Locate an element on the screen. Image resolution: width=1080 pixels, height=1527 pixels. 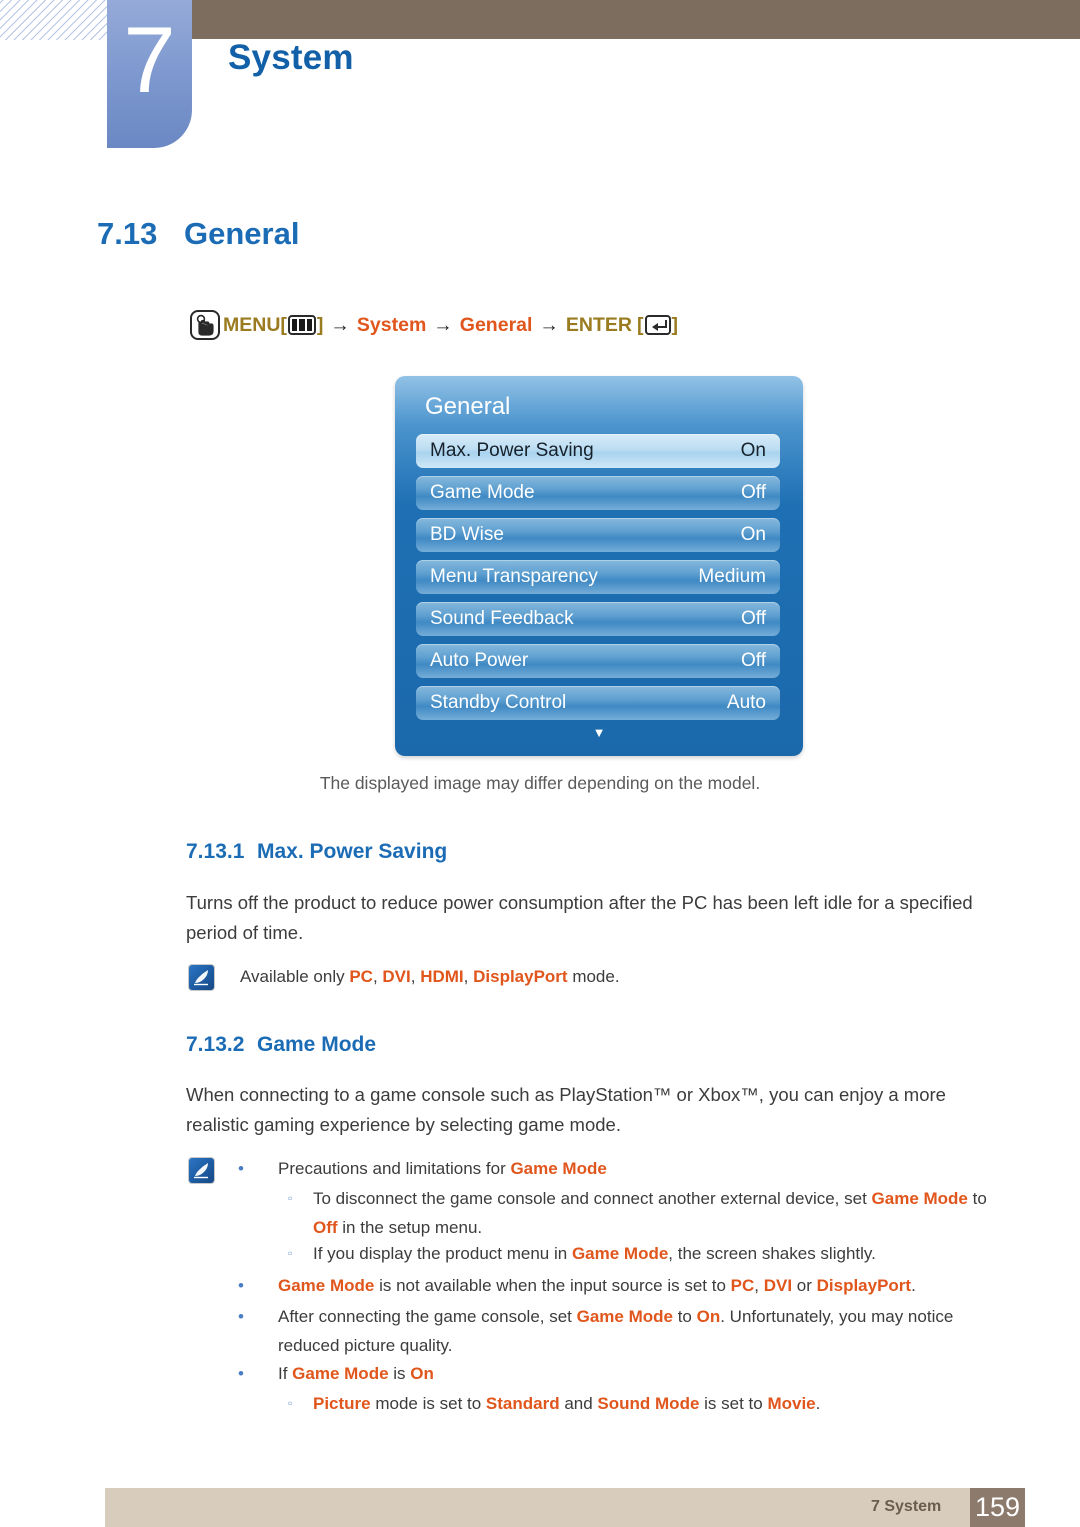
decorative-hatch-pattern is located at coordinates (54, 20).